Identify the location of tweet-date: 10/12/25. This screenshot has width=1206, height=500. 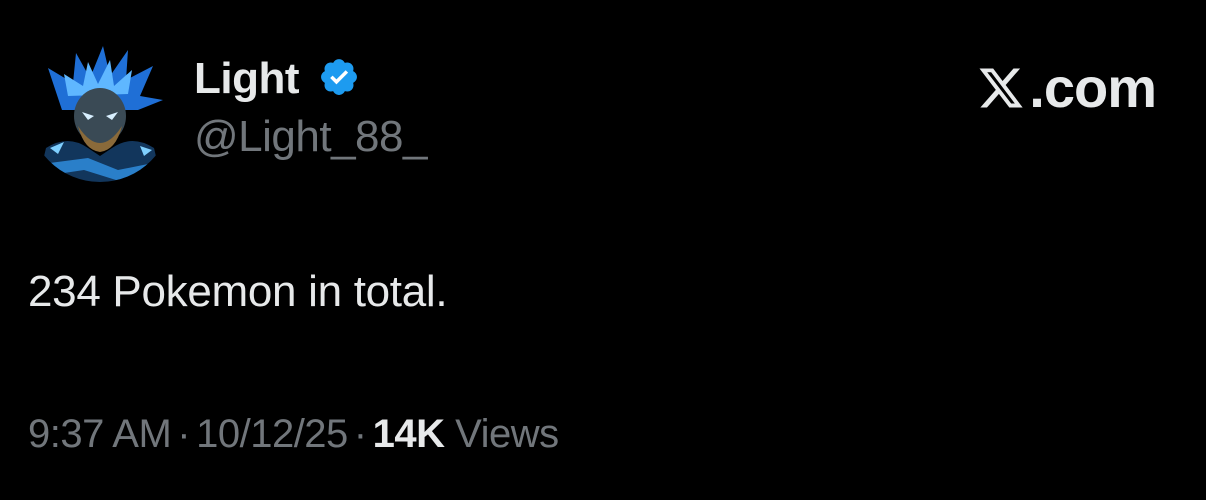
(272, 434).